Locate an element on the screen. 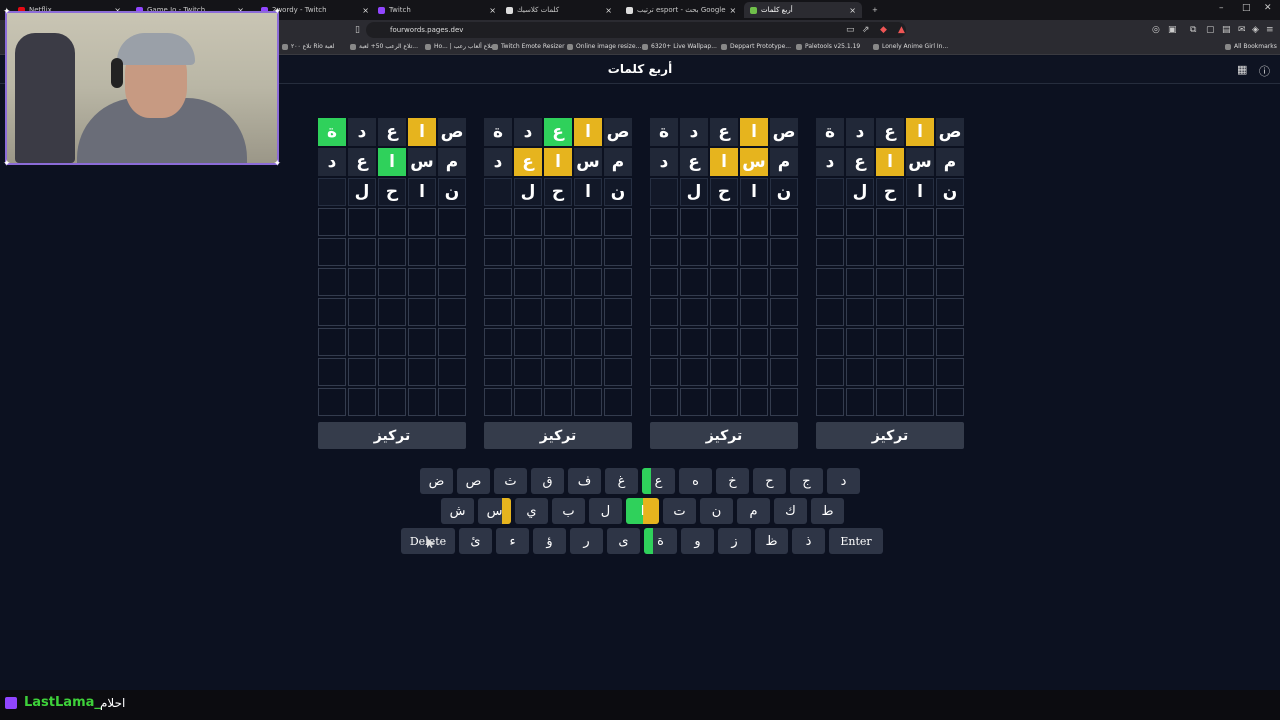  enter-key: Enter is located at coordinates (856, 541).